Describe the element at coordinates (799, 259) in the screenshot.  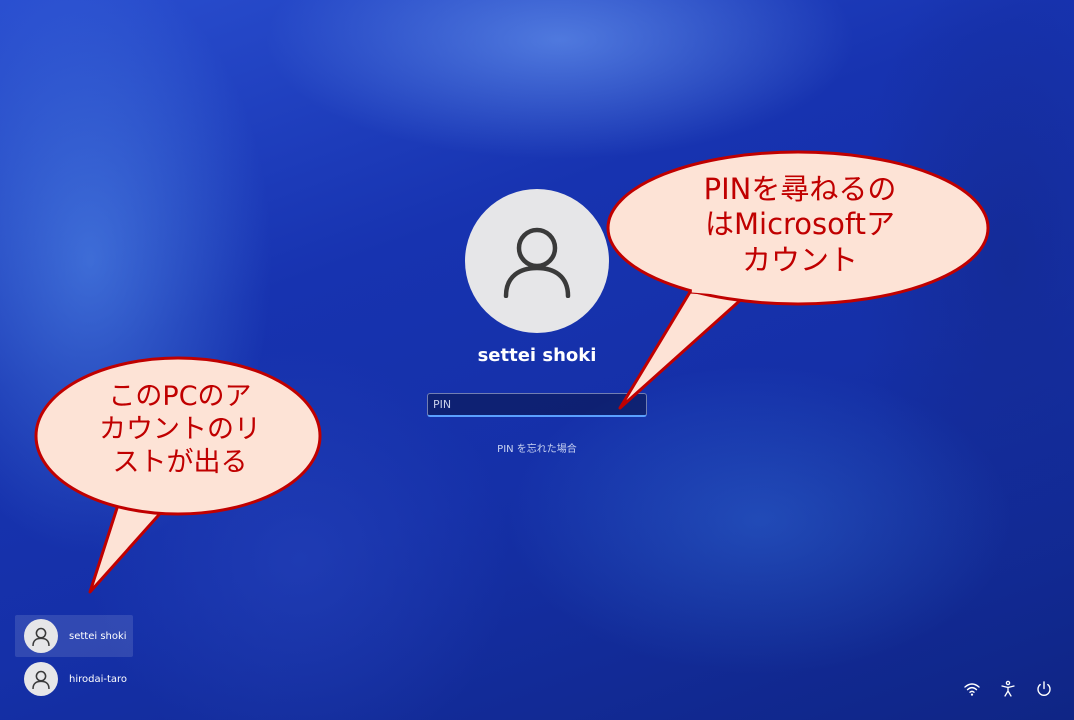
I see `callout-right-line: カウント` at that location.